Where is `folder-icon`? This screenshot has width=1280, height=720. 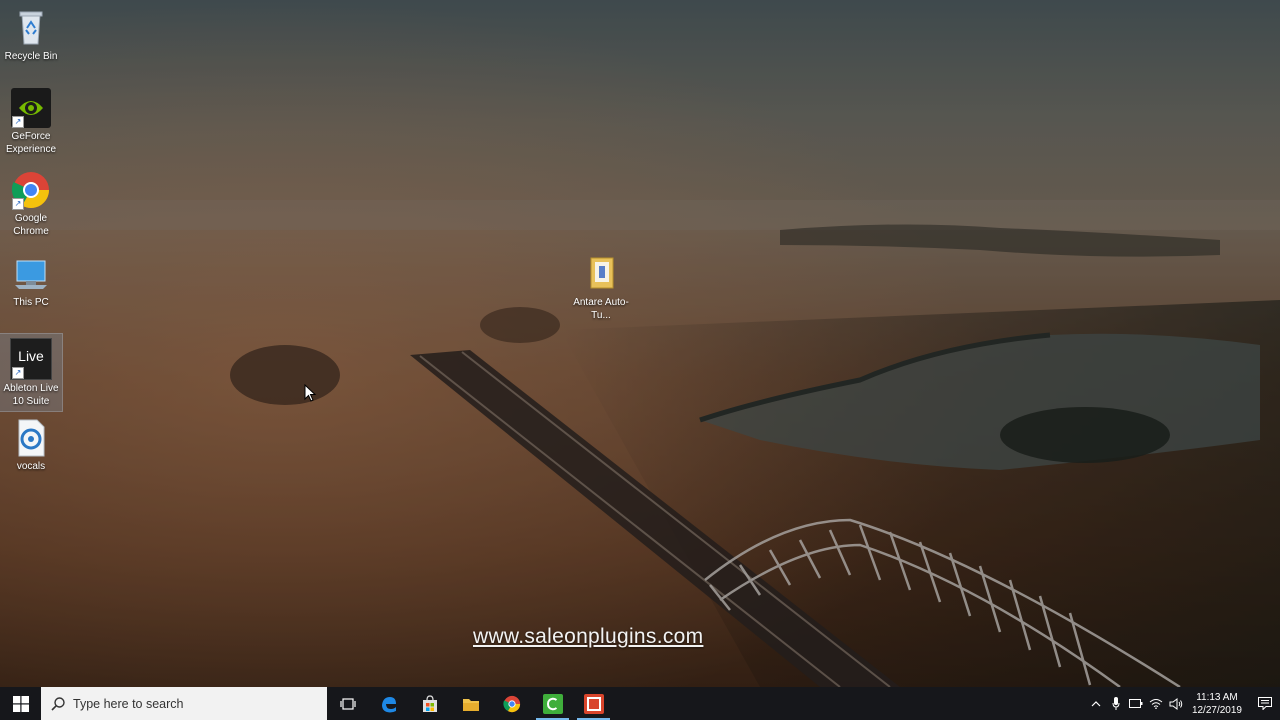
folder-icon is located at coordinates (601, 274).